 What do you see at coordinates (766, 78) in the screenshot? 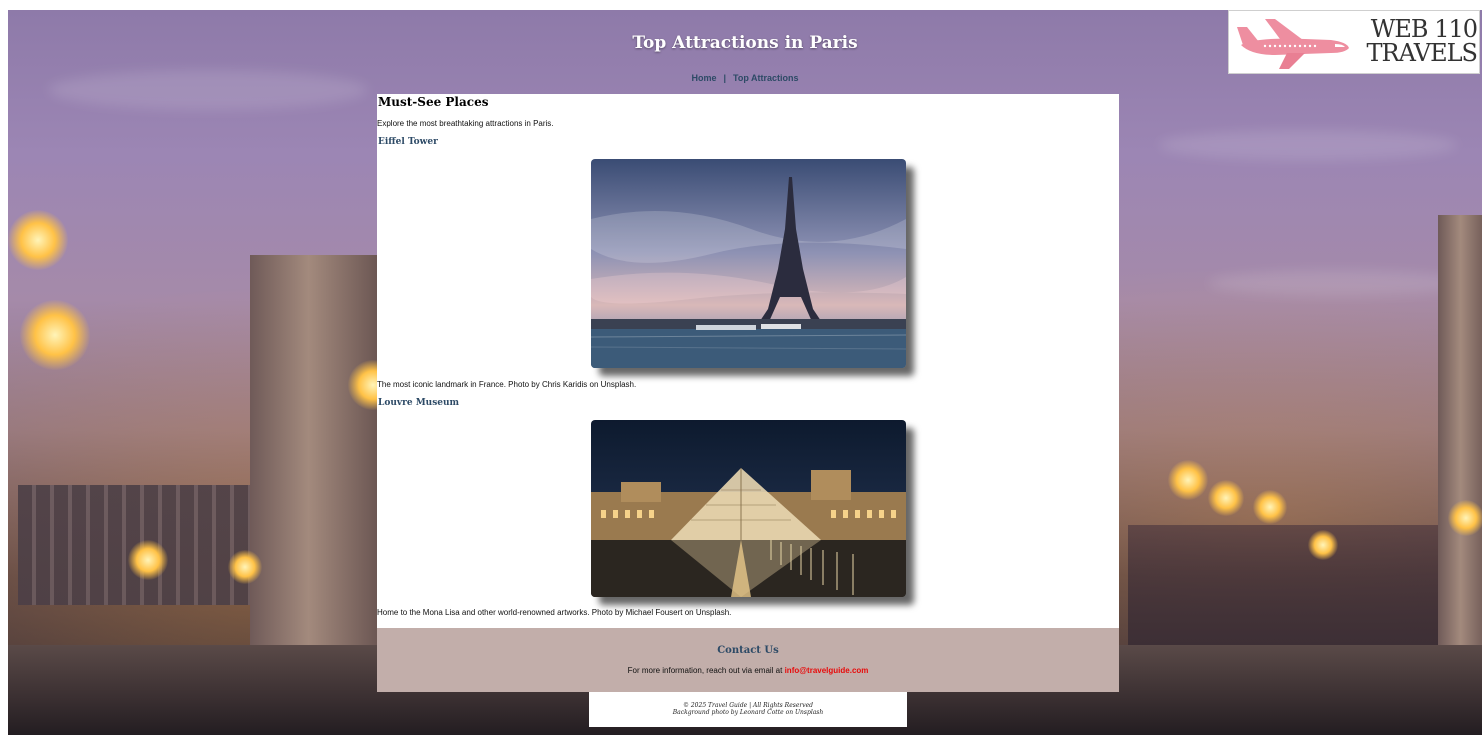
I see `nav-link-top-attractions: Top Attractions` at bounding box center [766, 78].